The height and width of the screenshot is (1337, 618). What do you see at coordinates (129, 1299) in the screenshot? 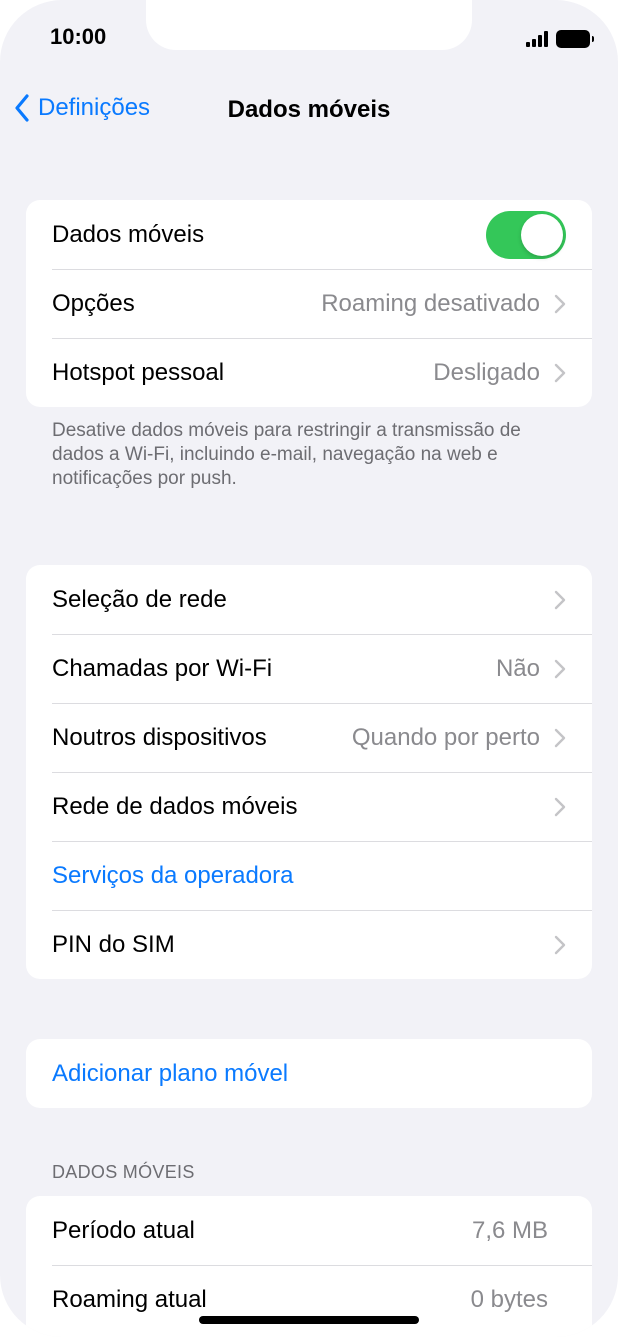
I see `row-label: Roaming atual` at bounding box center [129, 1299].